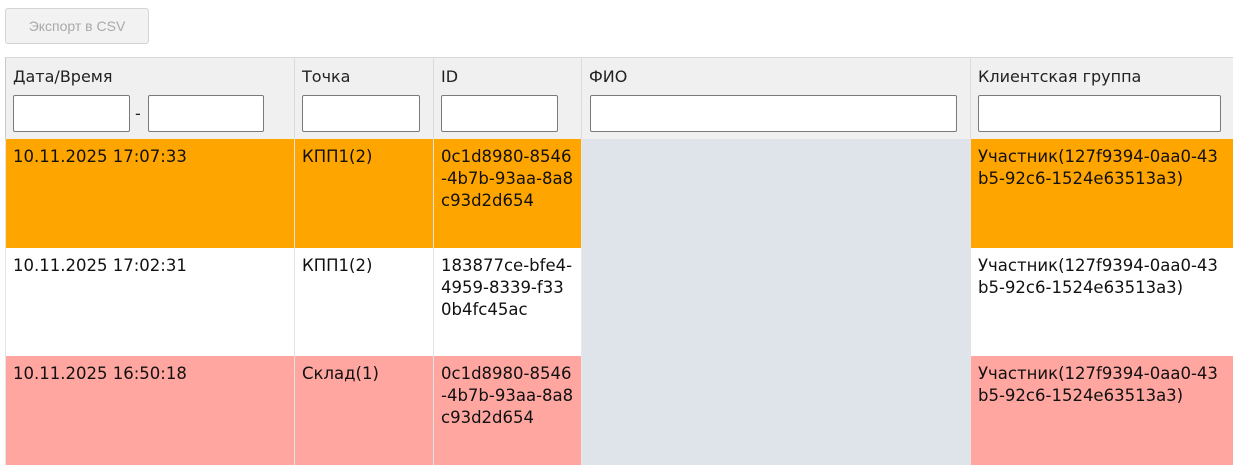 This screenshot has width=1233, height=465. What do you see at coordinates (363, 410) in the screenshot?
I see `cell-point: Склад(1)` at bounding box center [363, 410].